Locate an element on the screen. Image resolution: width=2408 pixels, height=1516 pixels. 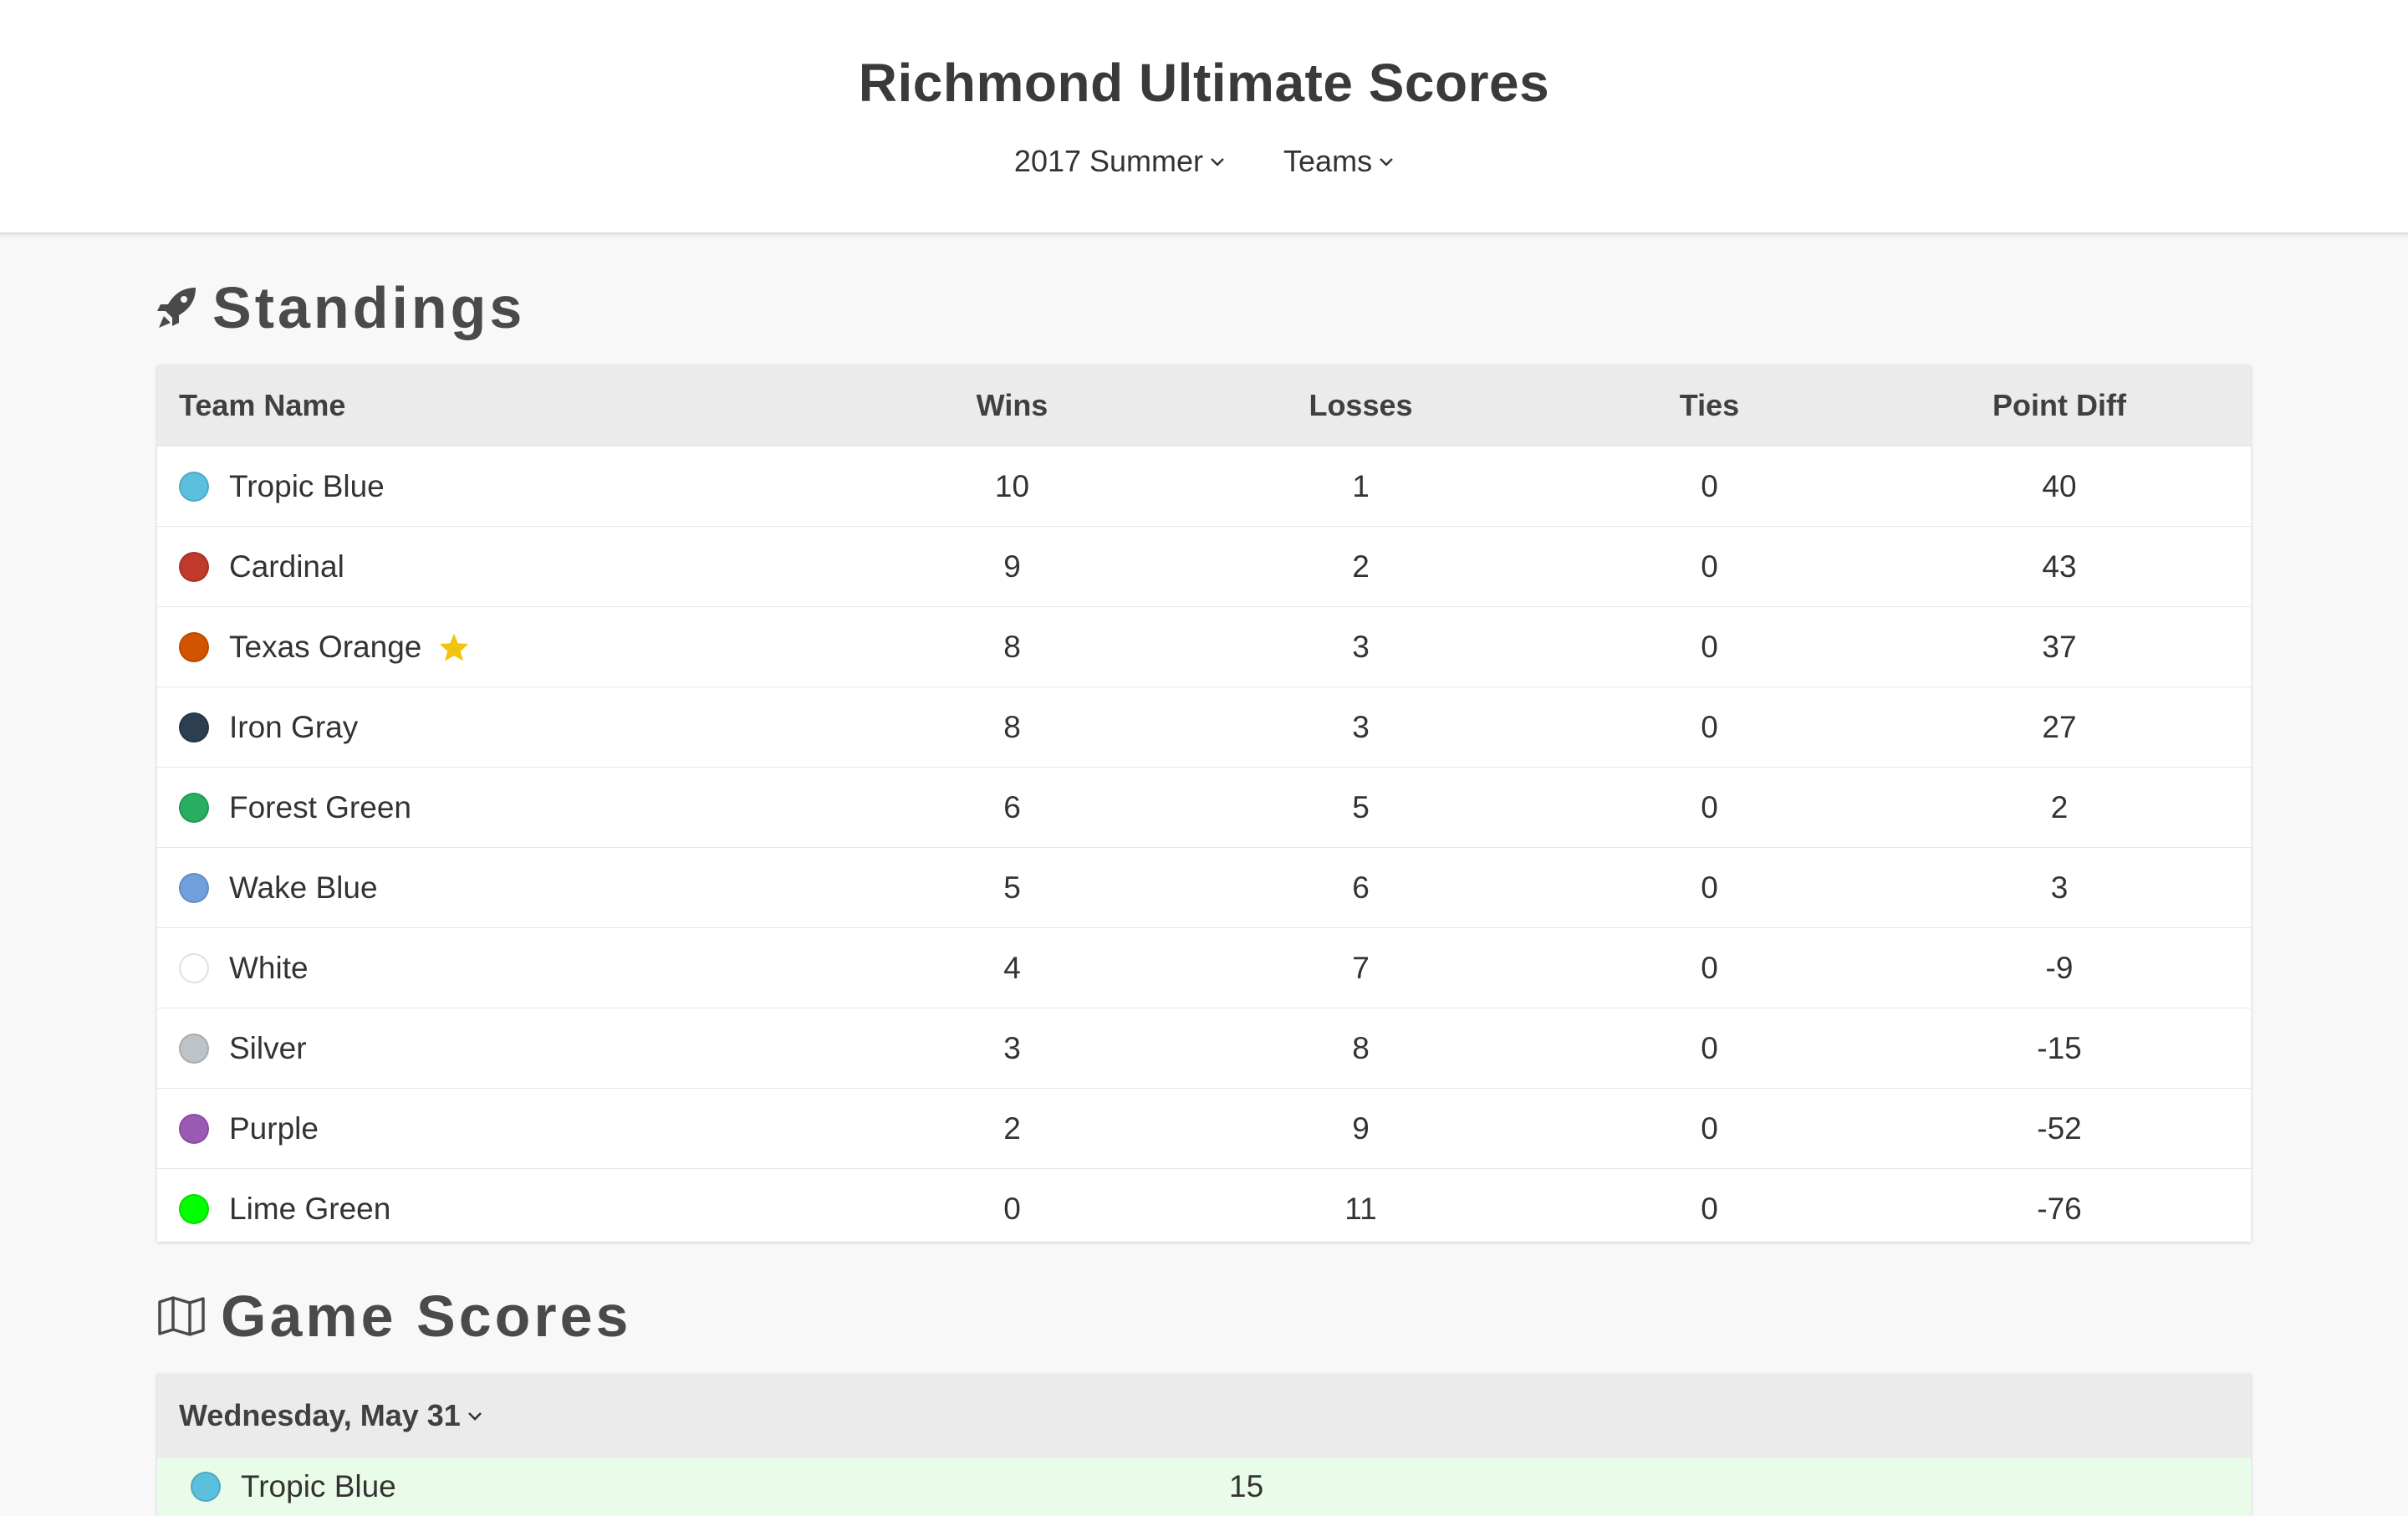
team-name-link: Cardinal is located at coordinates (286, 566).